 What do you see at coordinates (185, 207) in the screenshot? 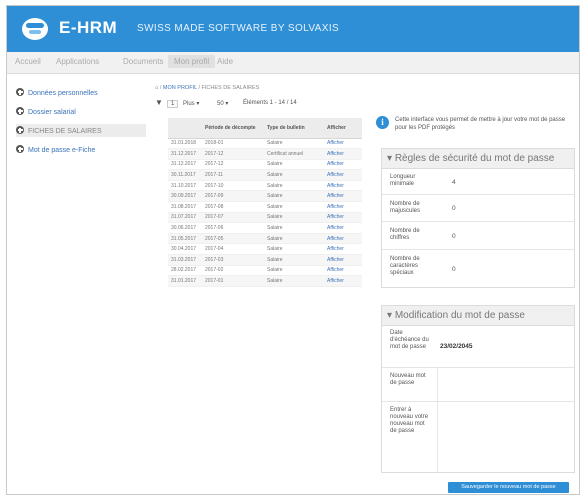
I see `cell-date: 31.08.2017` at bounding box center [185, 207].